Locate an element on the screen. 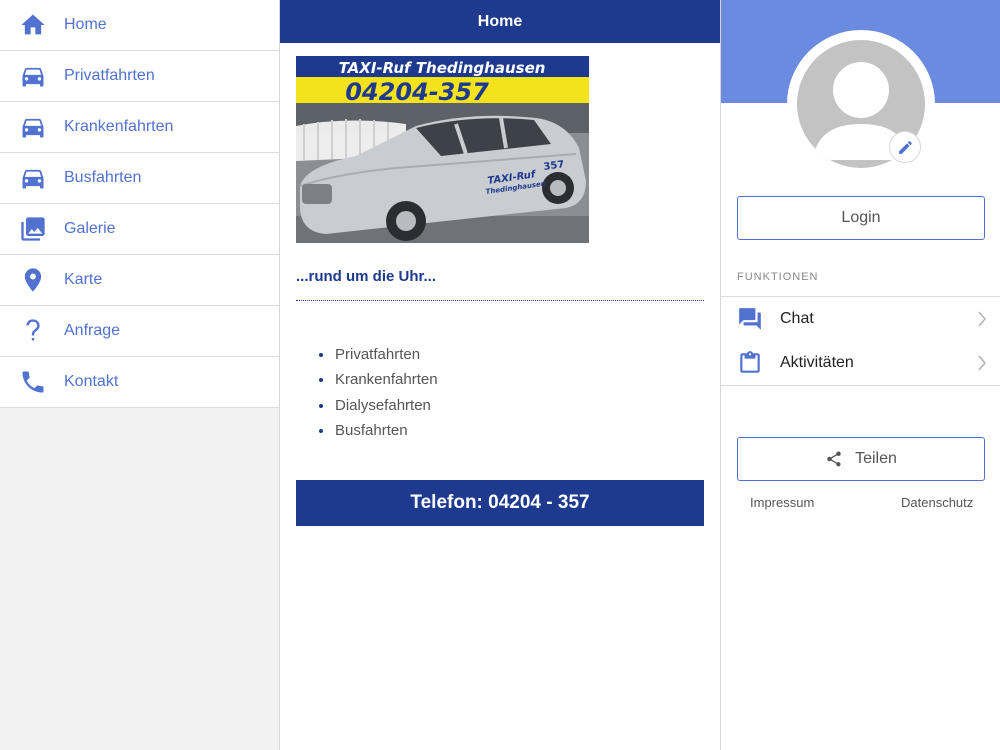  home-icon is located at coordinates (33, 25).